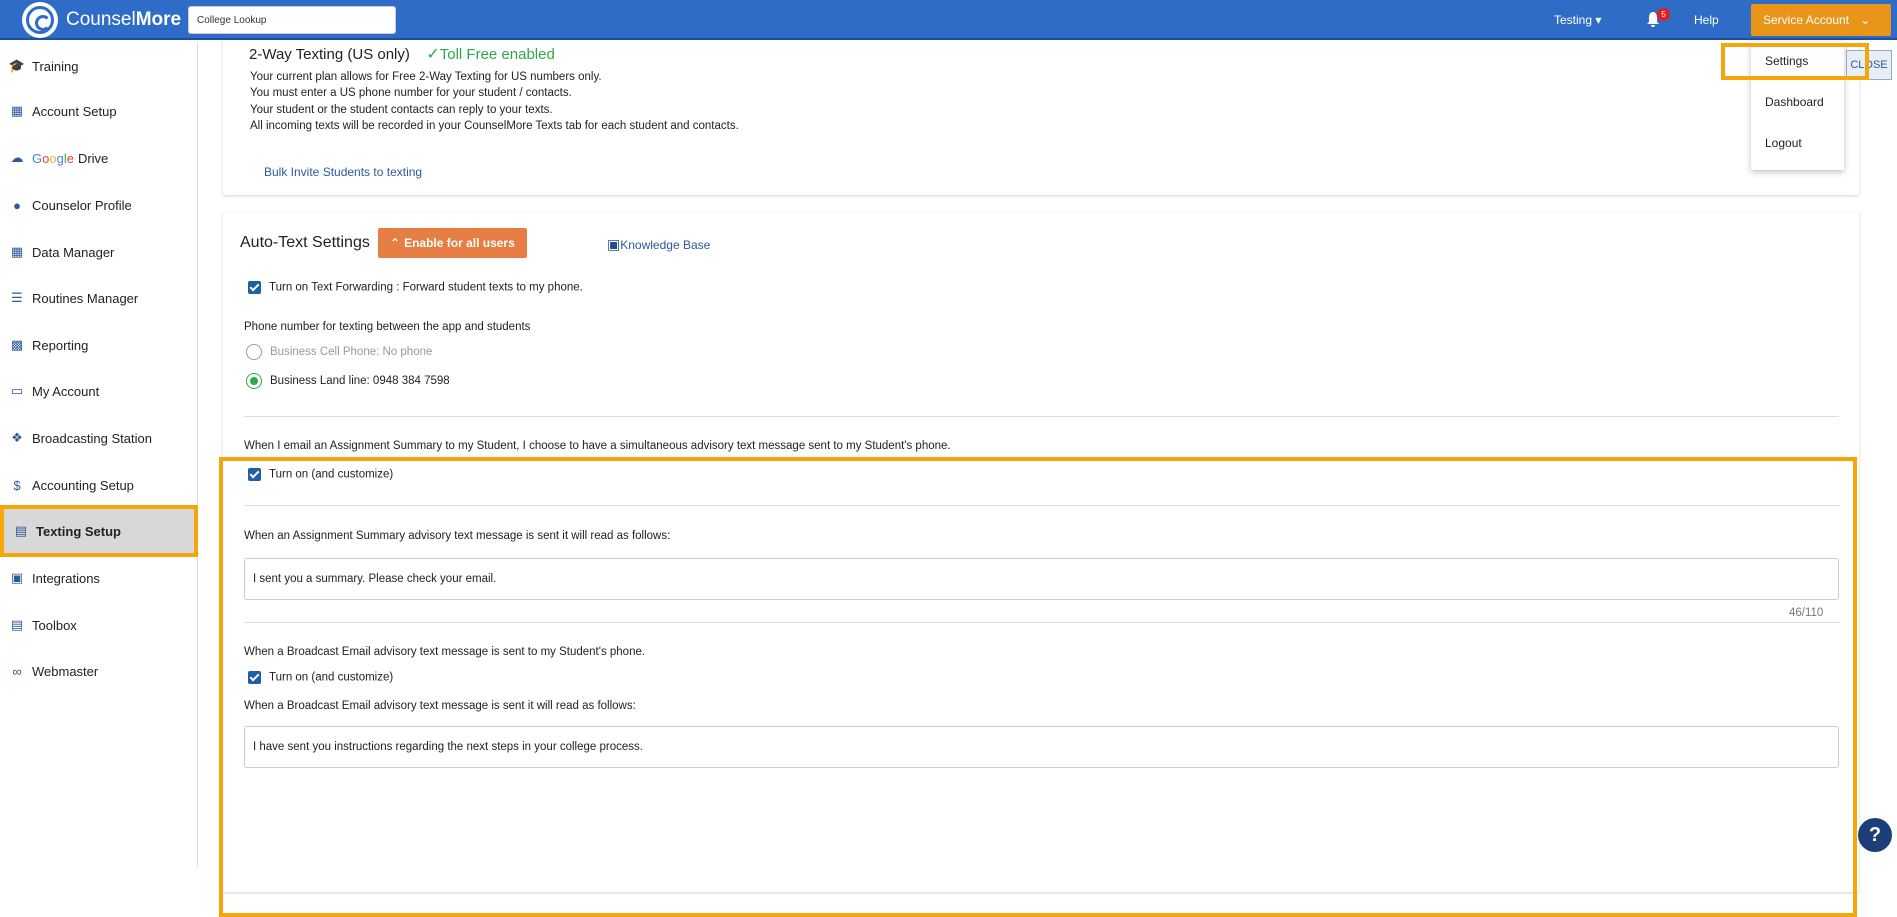 This screenshot has height=917, width=1897. Describe the element at coordinates (254, 474) in the screenshot. I see `assignment-turn-on-checkbox` at that location.